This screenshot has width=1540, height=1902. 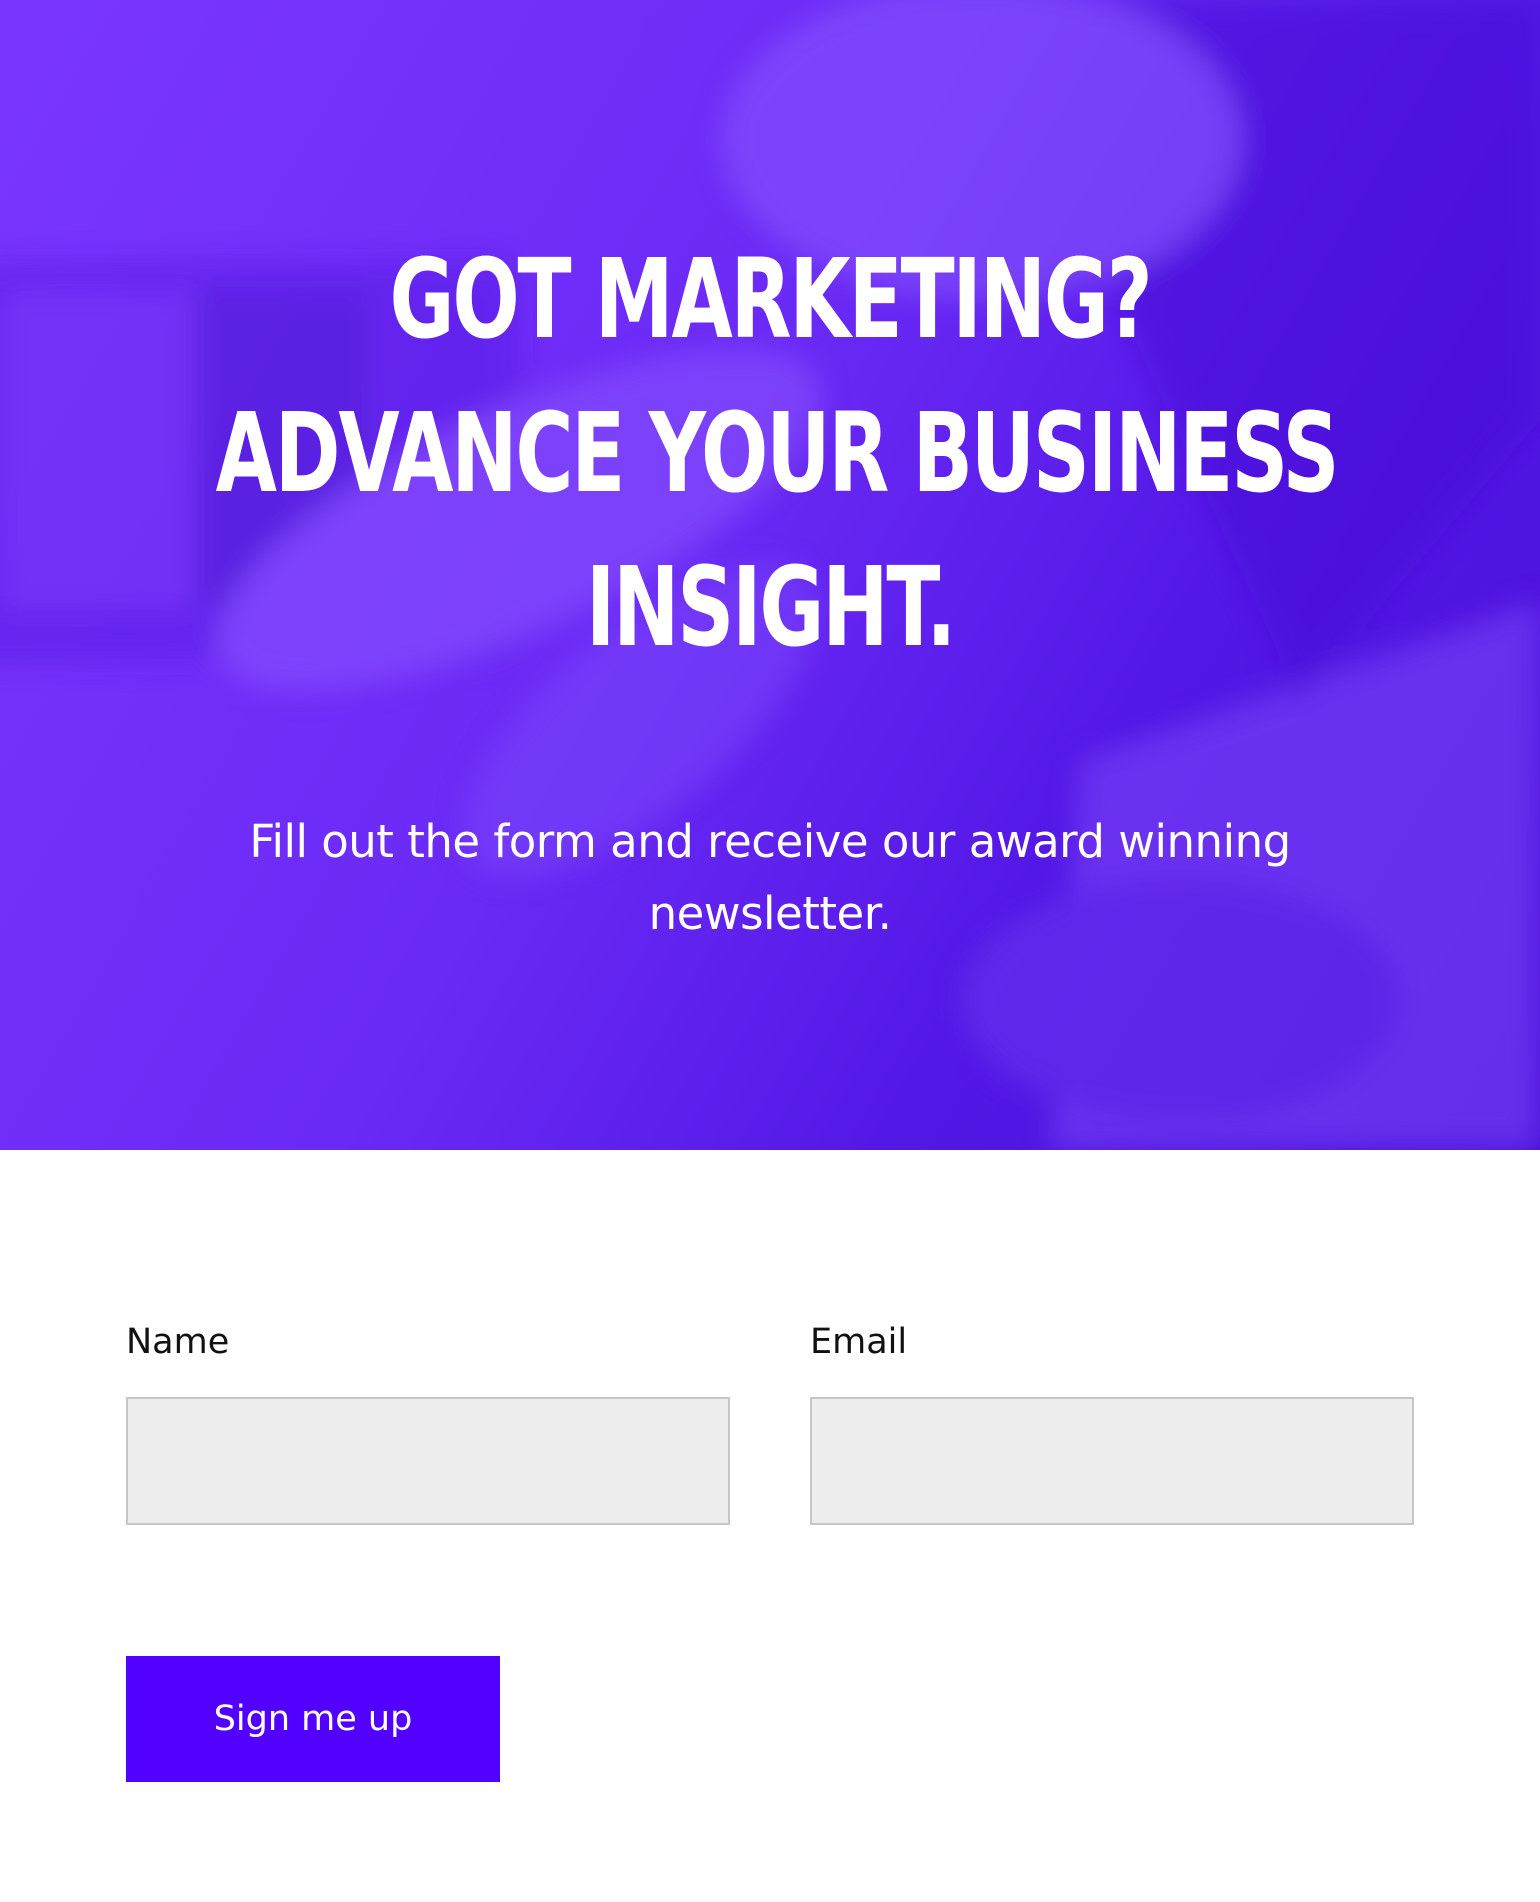 I want to click on name-label: Name, so click(x=178, y=1342).